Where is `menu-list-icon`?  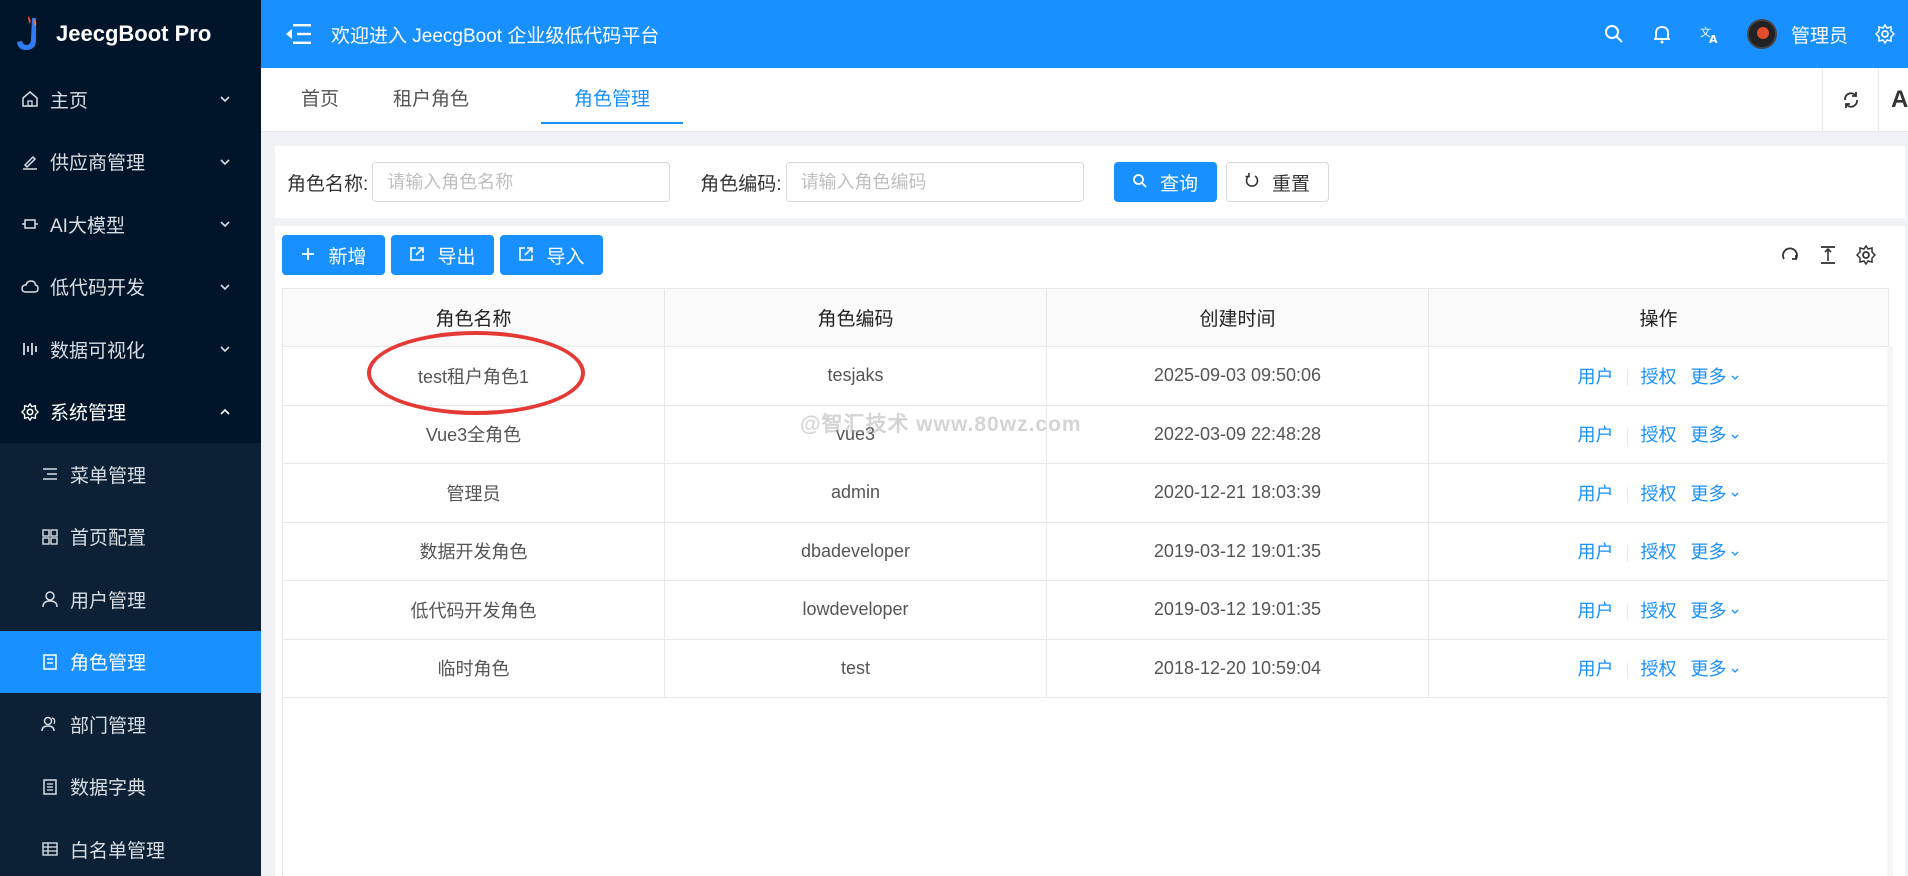
menu-list-icon is located at coordinates (50, 474).